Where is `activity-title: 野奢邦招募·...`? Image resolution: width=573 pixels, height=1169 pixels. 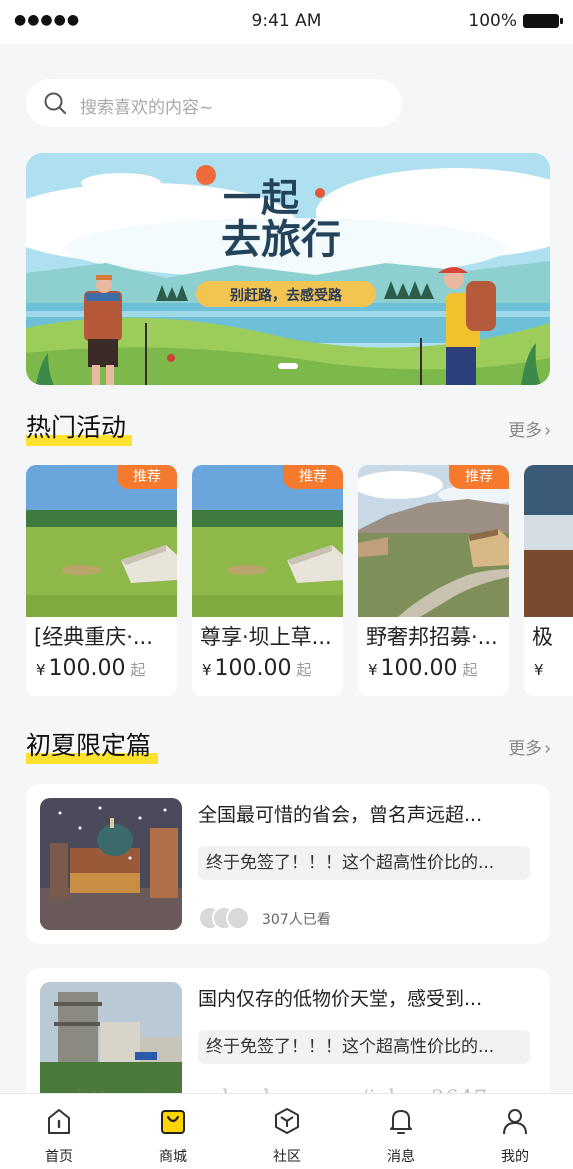
activity-title: 野奢邦招募·... is located at coordinates (432, 637).